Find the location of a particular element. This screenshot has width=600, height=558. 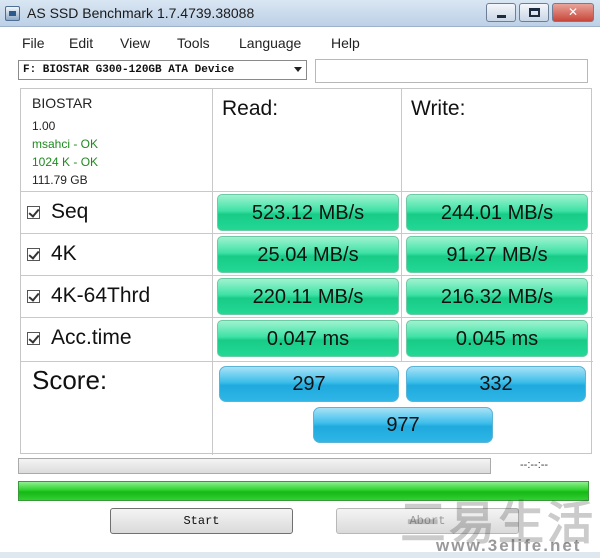

test-label: Seq is located at coordinates (70, 211).